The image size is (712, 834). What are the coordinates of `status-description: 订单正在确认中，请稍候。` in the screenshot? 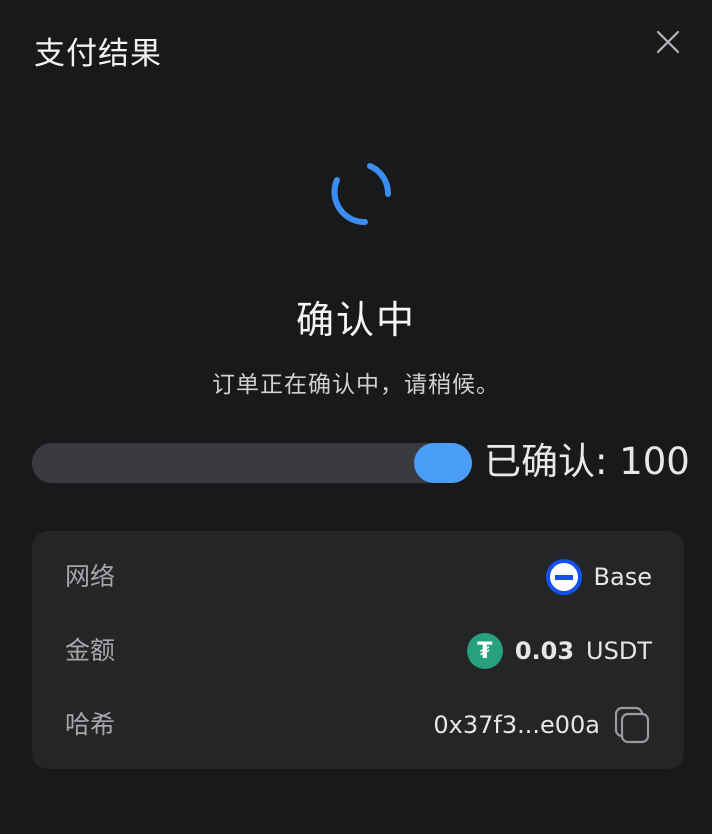 It's located at (356, 385).